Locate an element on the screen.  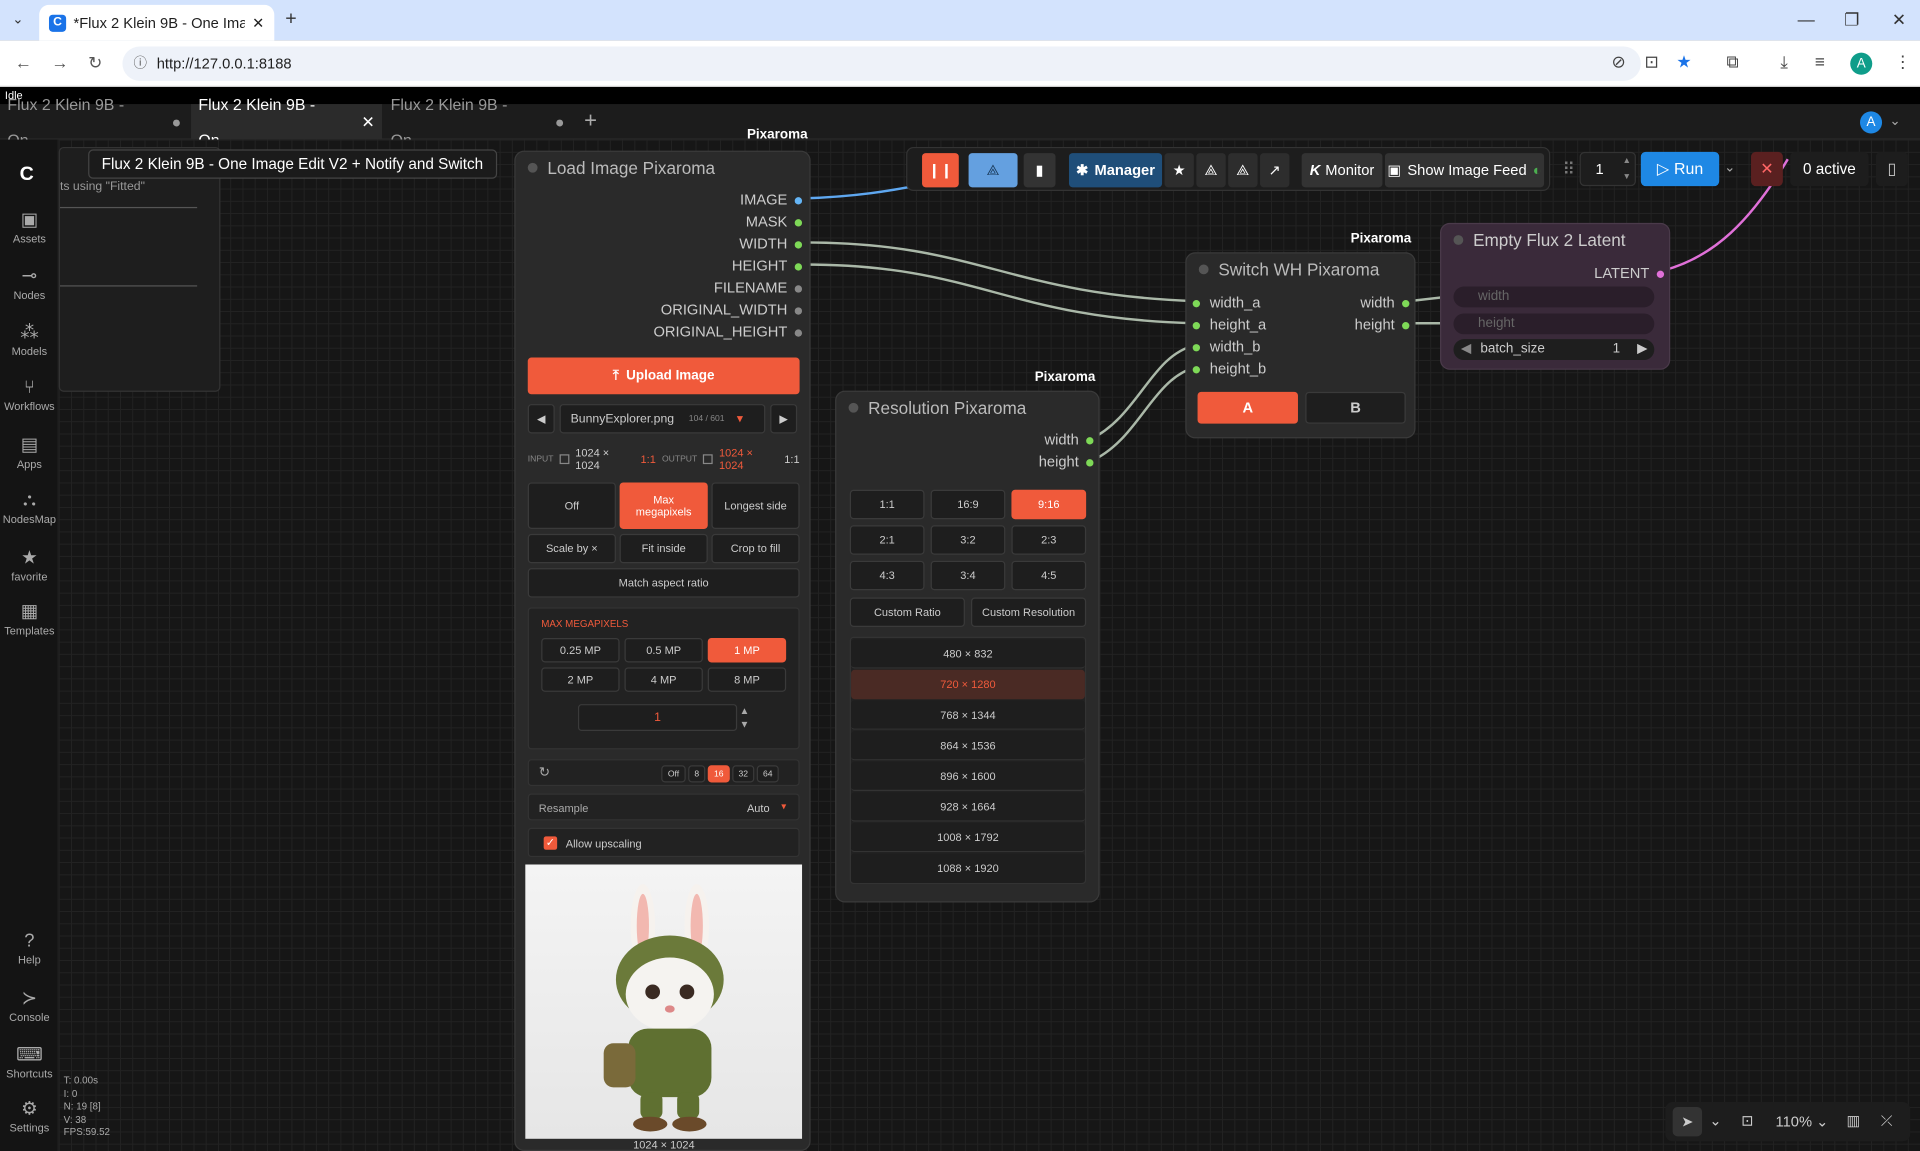
minimap-icon: ▥ is located at coordinates (1854, 1120).